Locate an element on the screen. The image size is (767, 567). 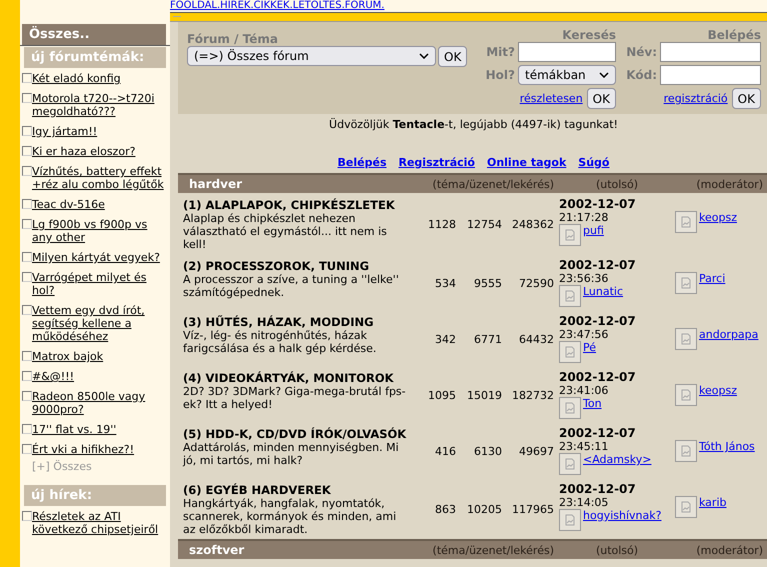
topic-link: Varrógépet milyet és hol? is located at coordinates (99, 284).